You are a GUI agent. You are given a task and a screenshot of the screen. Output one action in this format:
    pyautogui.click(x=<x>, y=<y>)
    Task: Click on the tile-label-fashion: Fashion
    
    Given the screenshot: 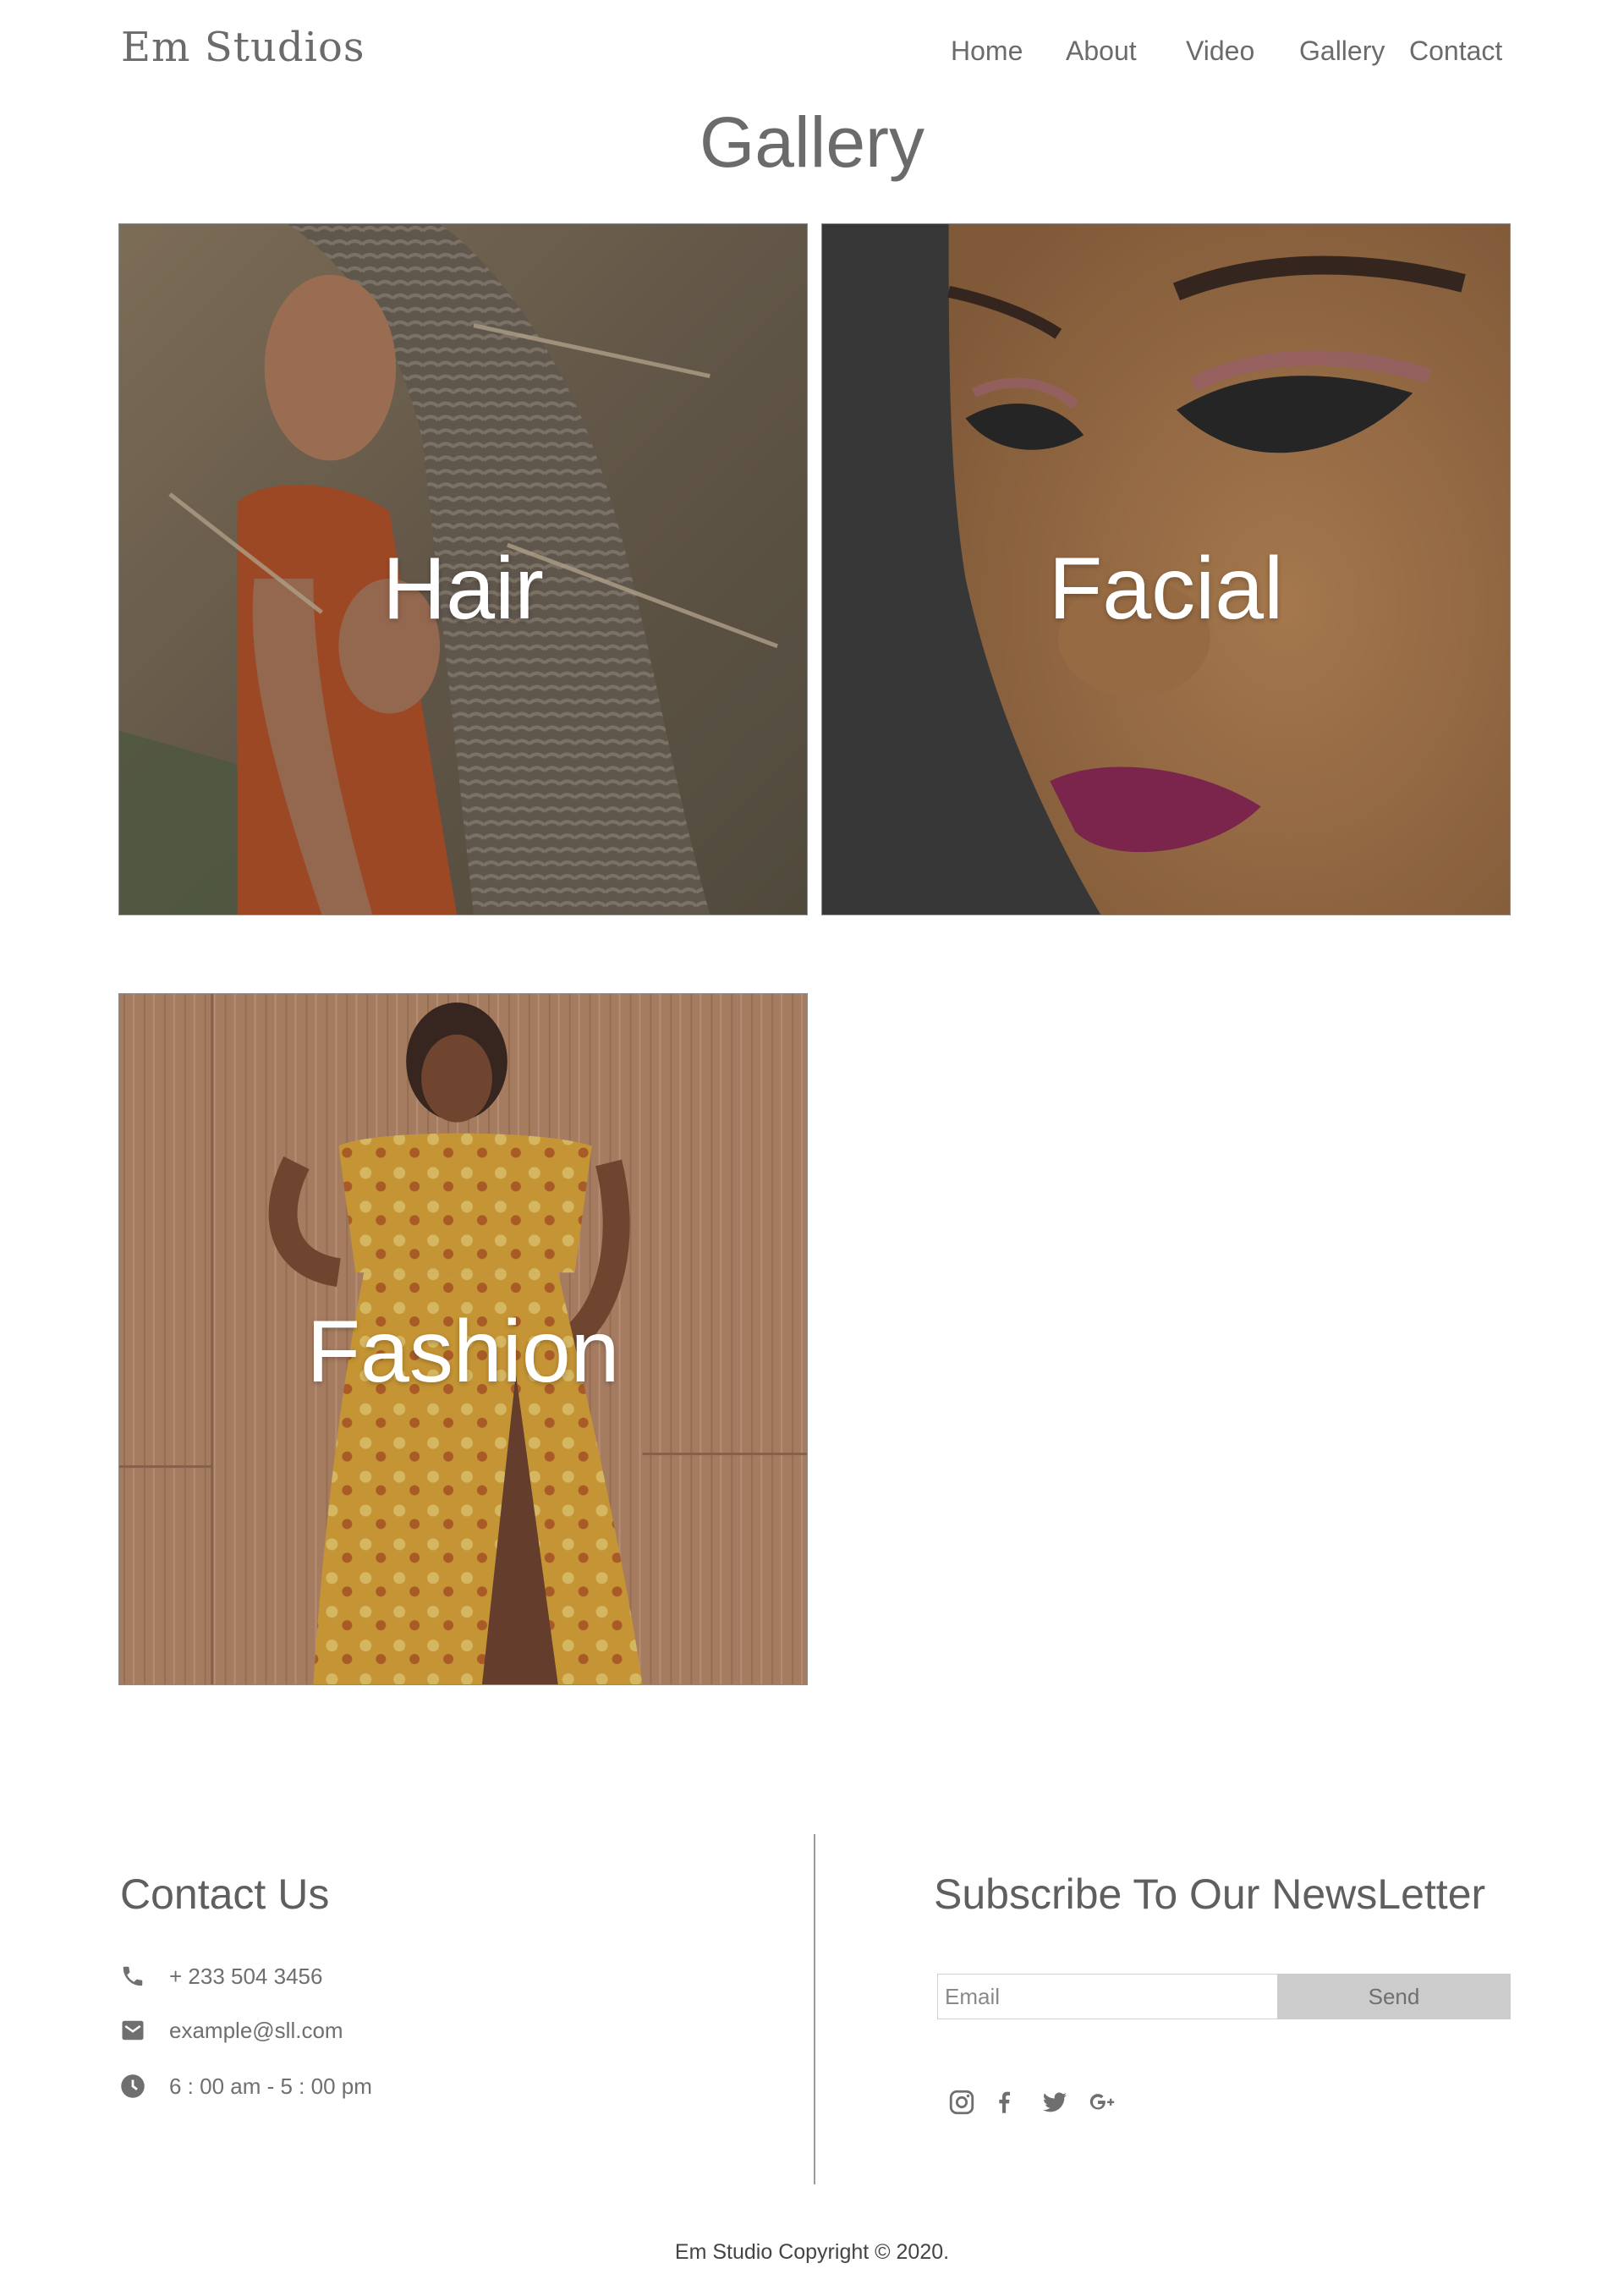 What is the action you would take?
    pyautogui.click(x=463, y=1352)
    